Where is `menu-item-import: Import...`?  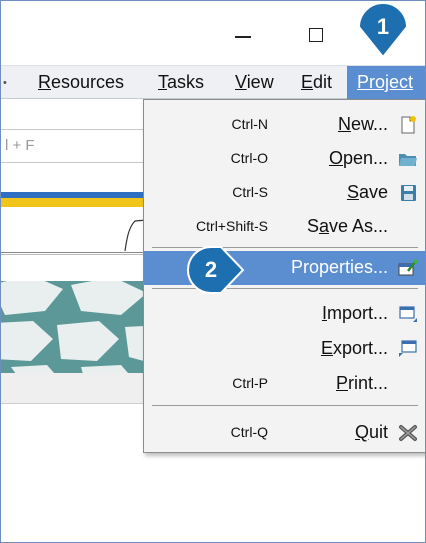
menu-item-import: Import... is located at coordinates (284, 314).